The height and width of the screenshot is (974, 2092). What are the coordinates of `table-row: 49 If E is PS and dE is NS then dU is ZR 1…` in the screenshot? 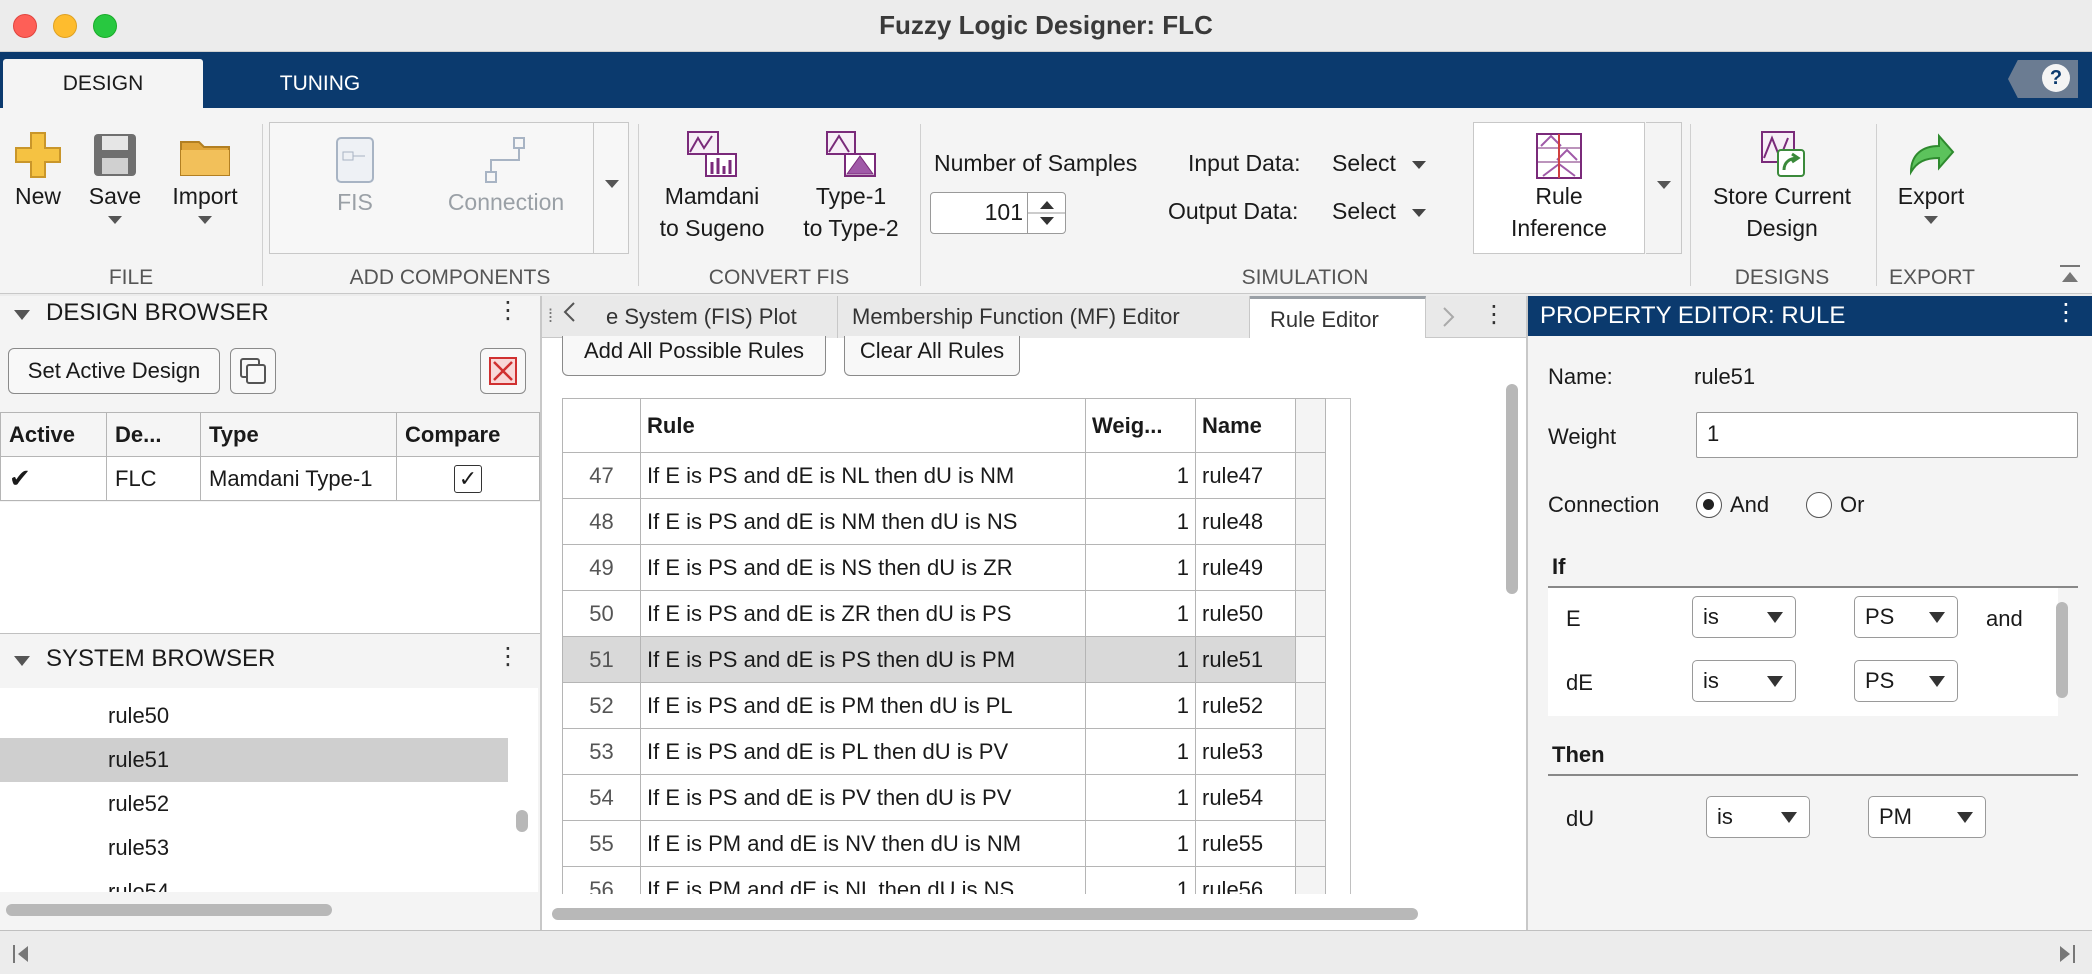 It's located at (944, 567).